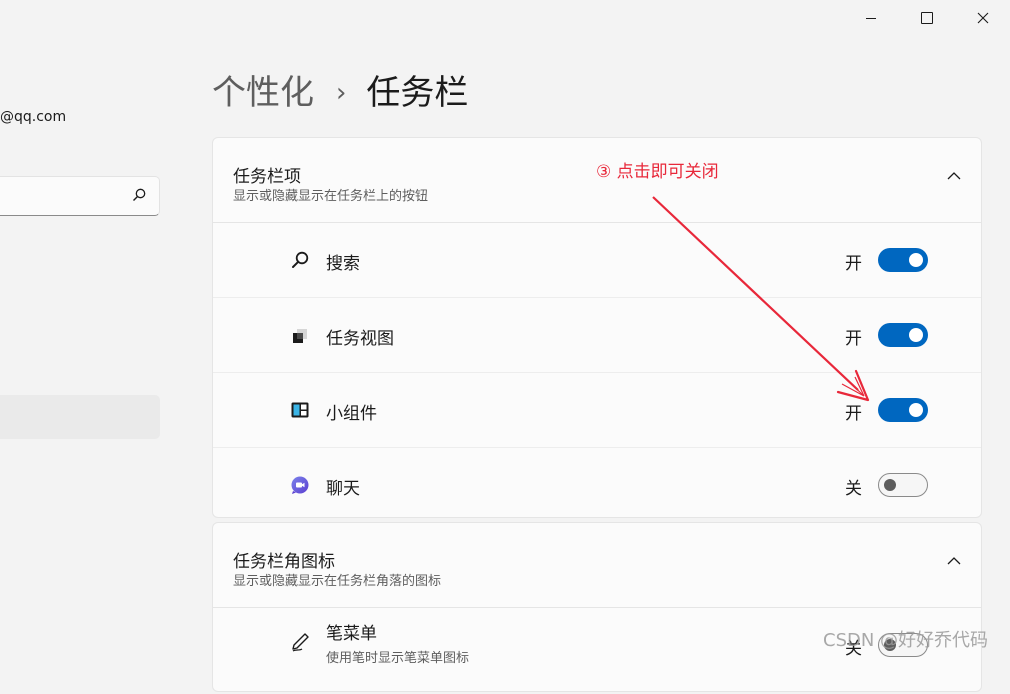 Image resolution: width=1010 pixels, height=694 pixels. I want to click on corner-icon-description: 使用笔时显示笔菜单图标, so click(398, 658).